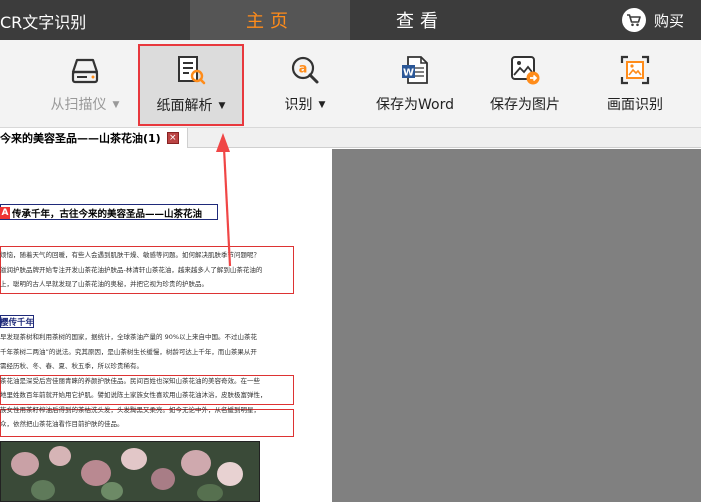  What do you see at coordinates (172, 138) in the screenshot?
I see `close-icon: ×` at bounding box center [172, 138].